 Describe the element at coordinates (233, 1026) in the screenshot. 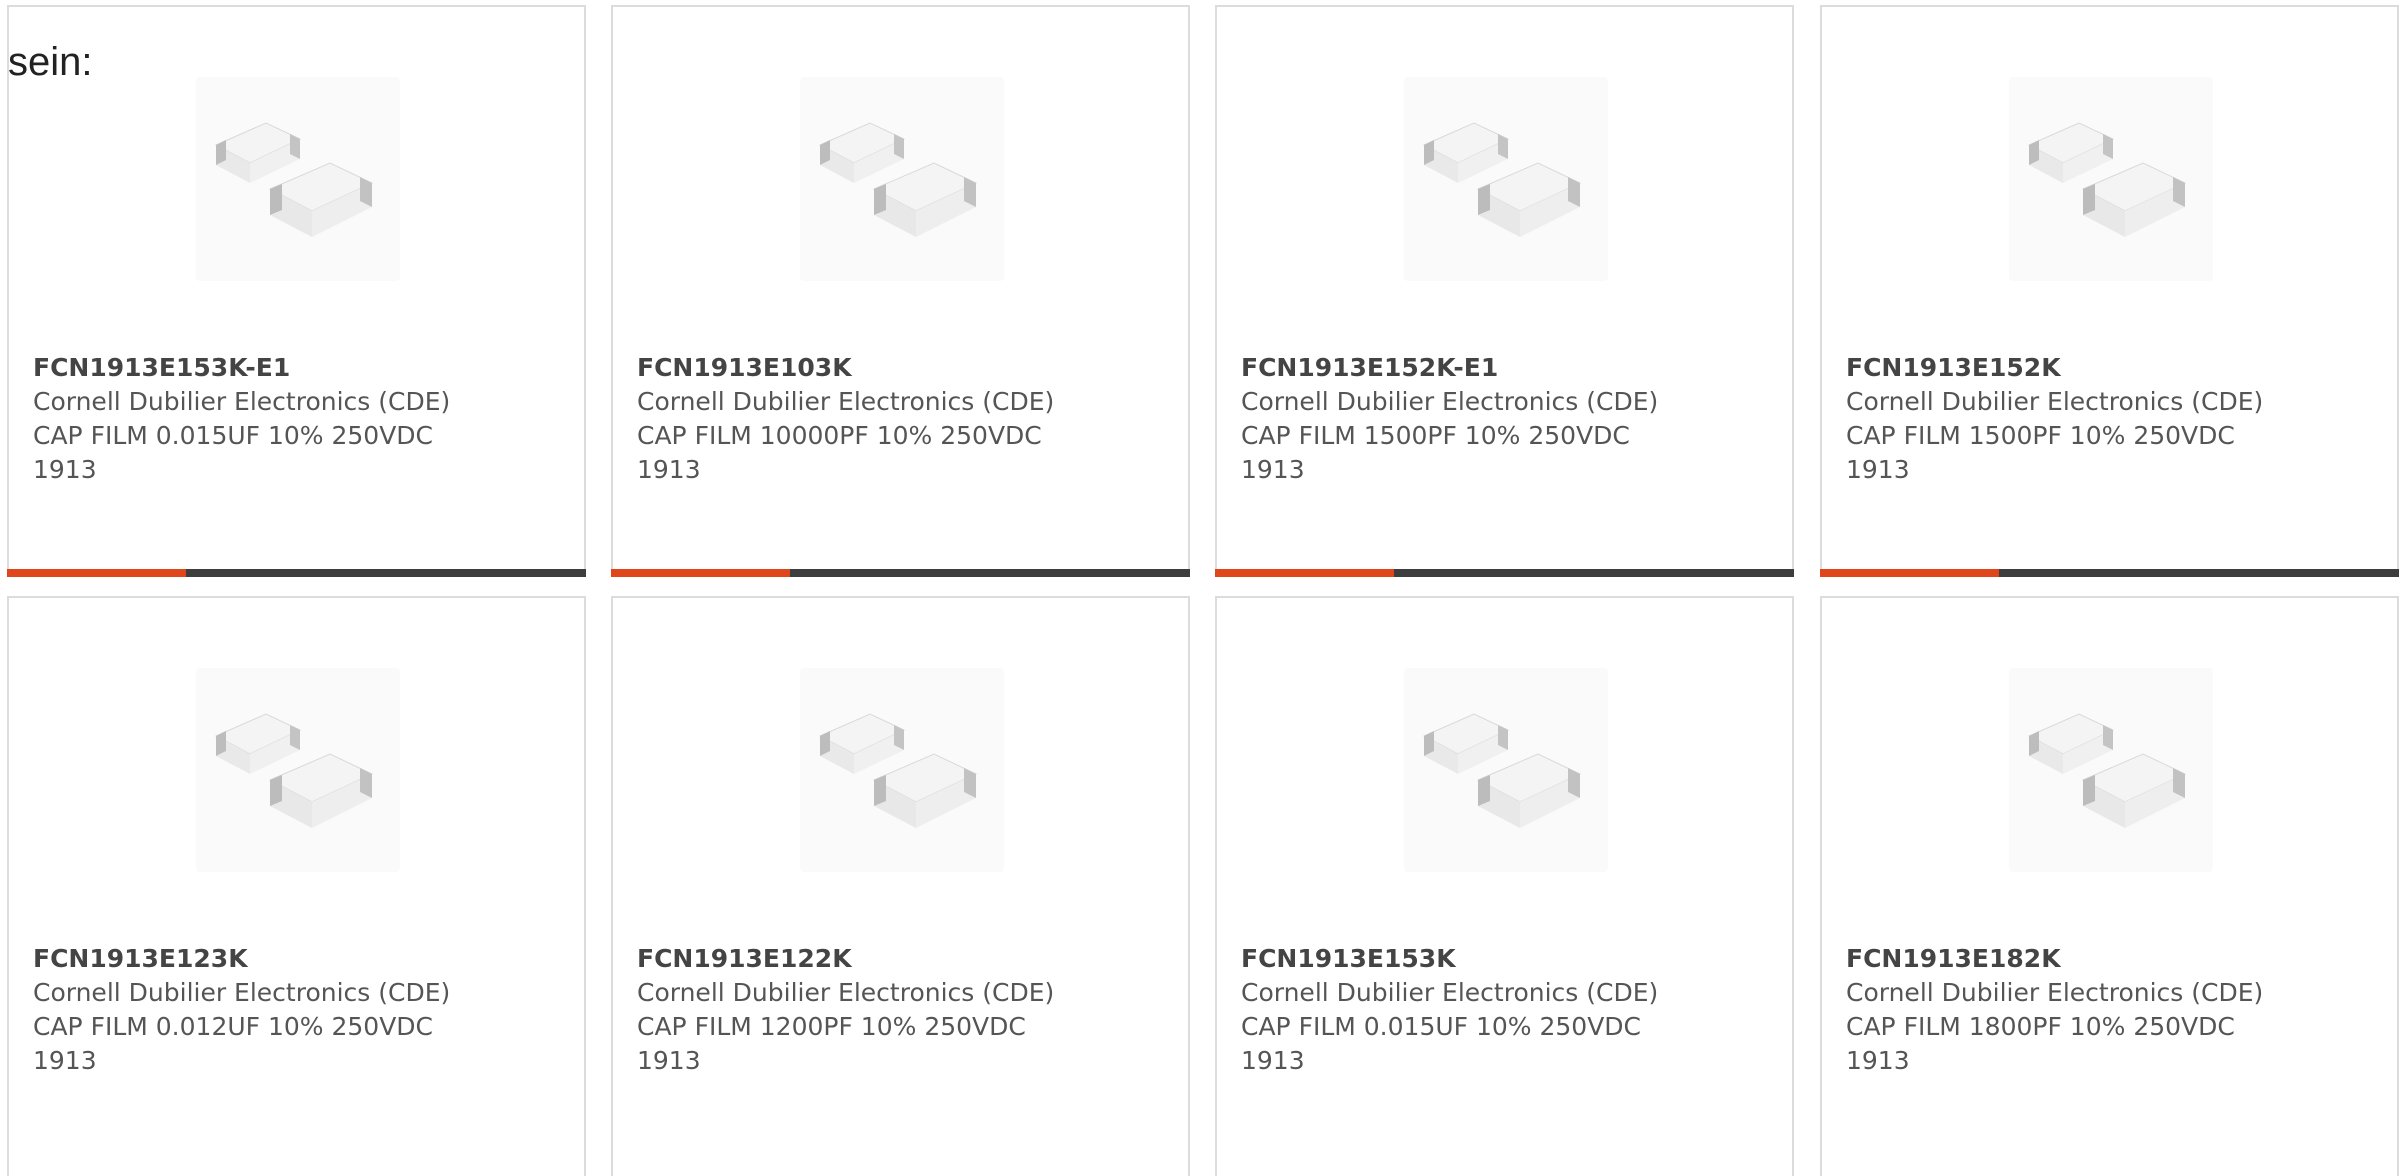

I see `product-description: CAP FILM 0.012UF 10% 250VDC` at that location.